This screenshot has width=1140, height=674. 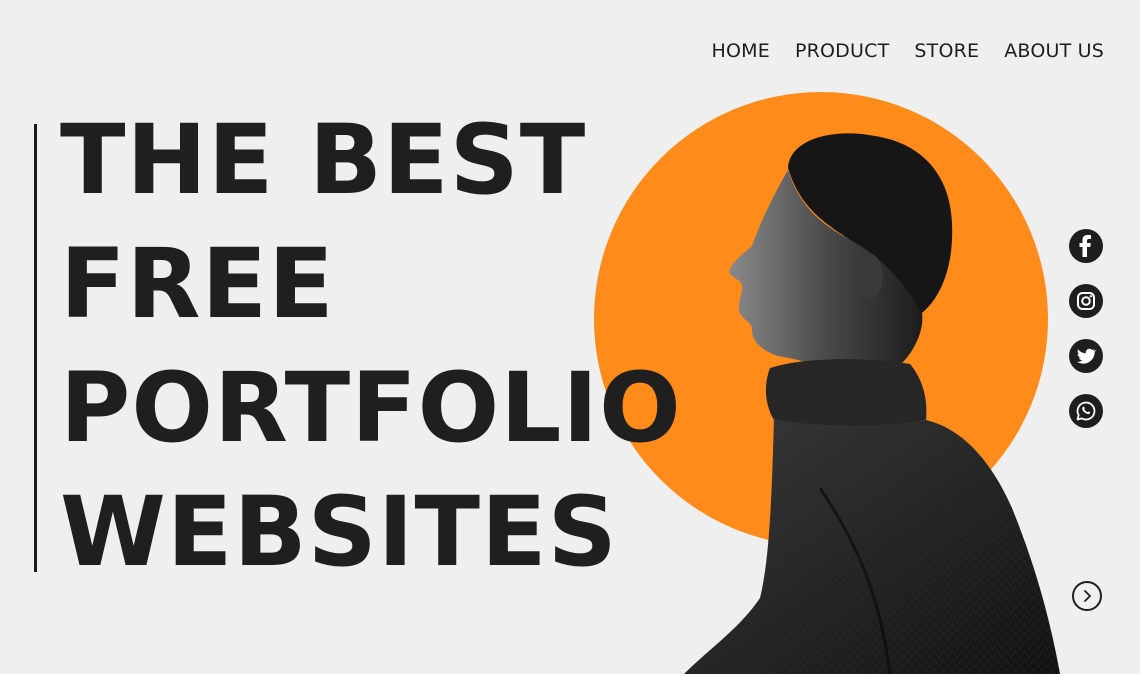 I want to click on social-links, so click(x=1086, y=328).